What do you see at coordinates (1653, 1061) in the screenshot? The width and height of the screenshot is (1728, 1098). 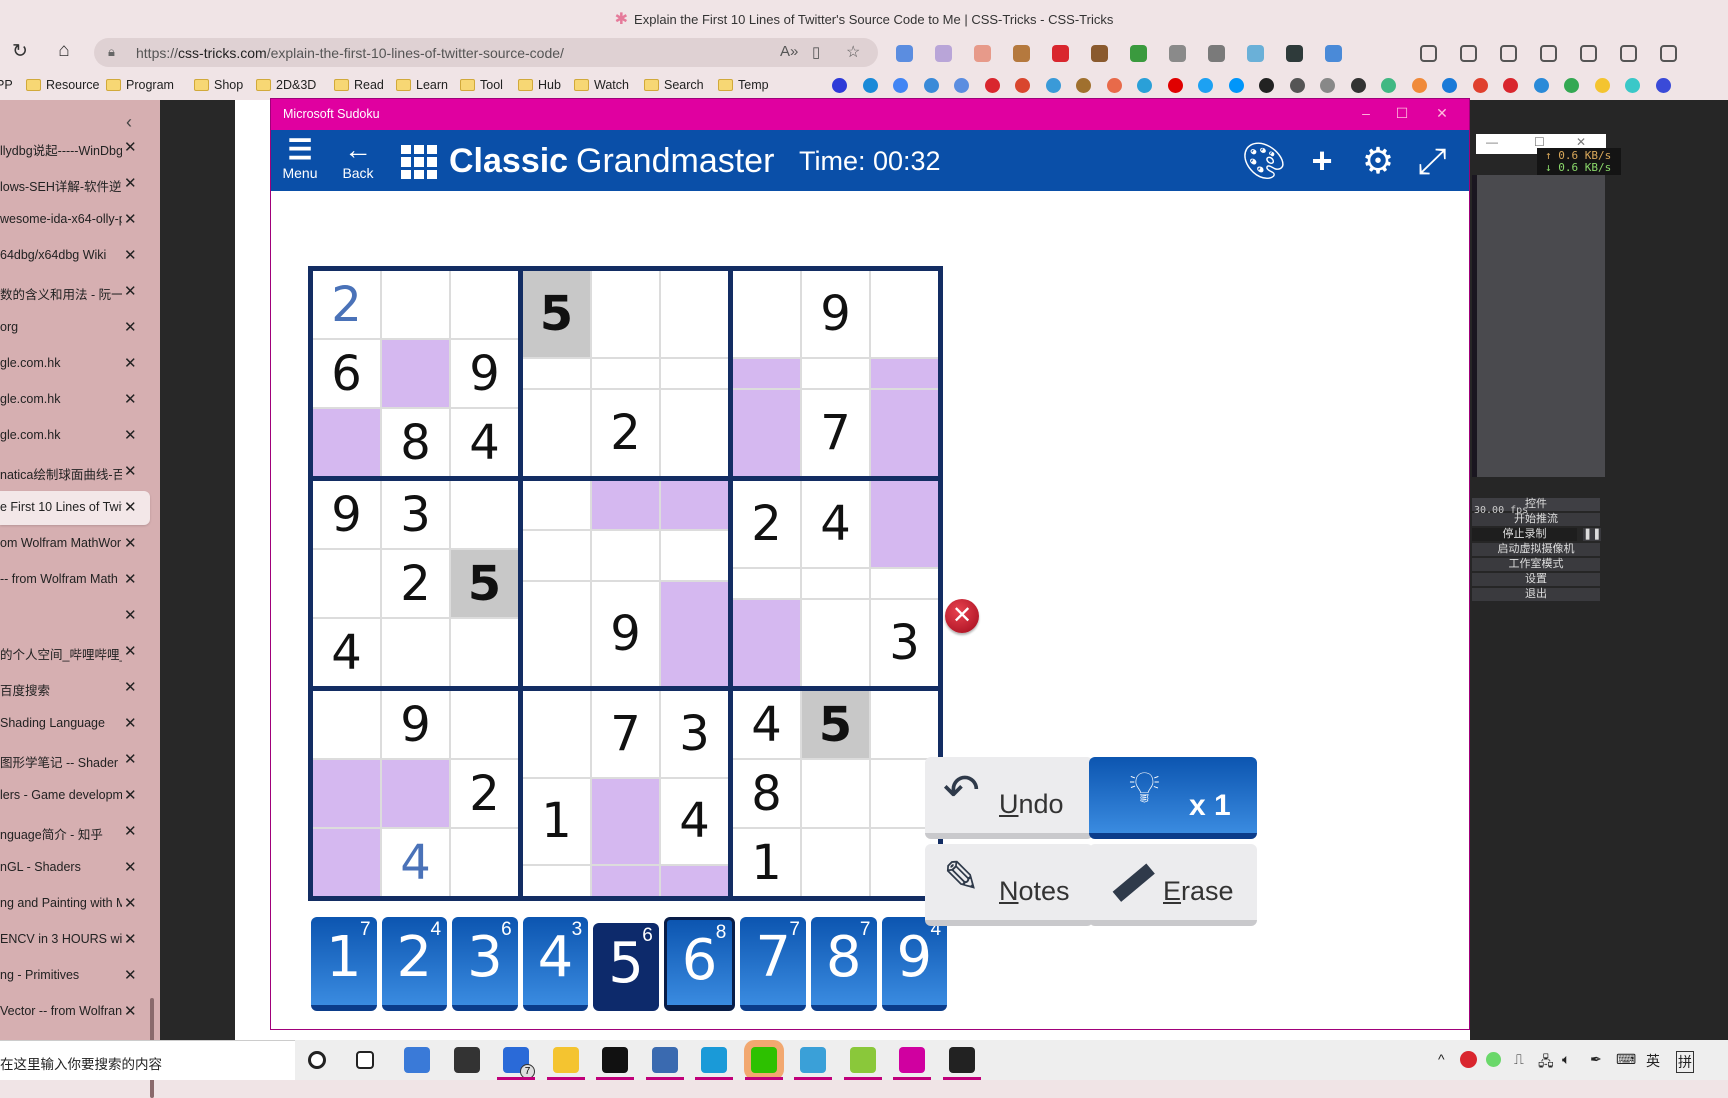 I see `ime-english: 英` at bounding box center [1653, 1061].